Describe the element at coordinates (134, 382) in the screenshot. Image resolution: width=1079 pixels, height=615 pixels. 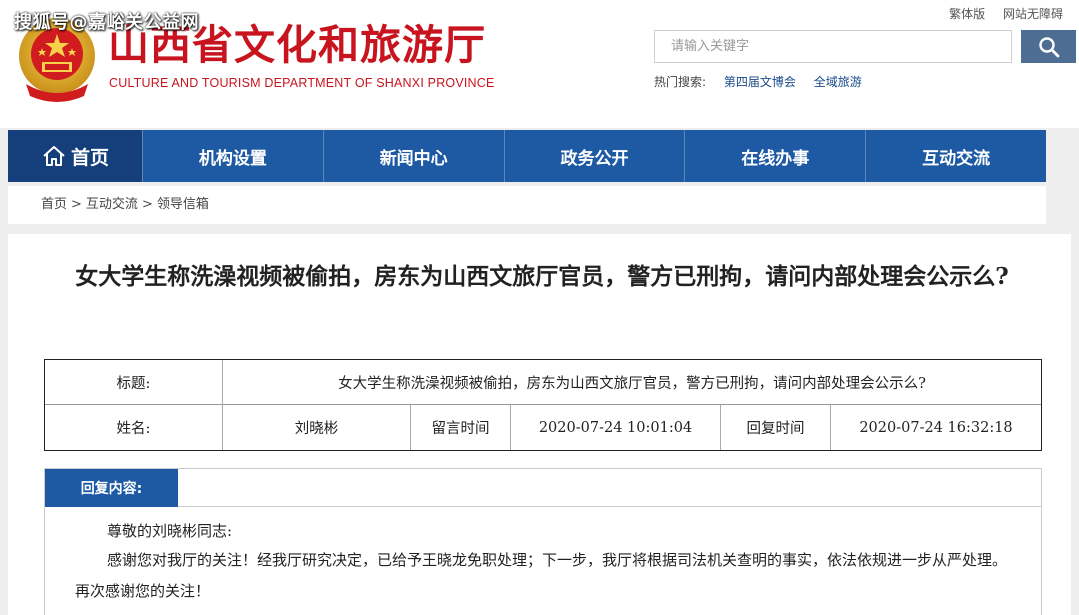
I see `title-label: 标题:` at that location.